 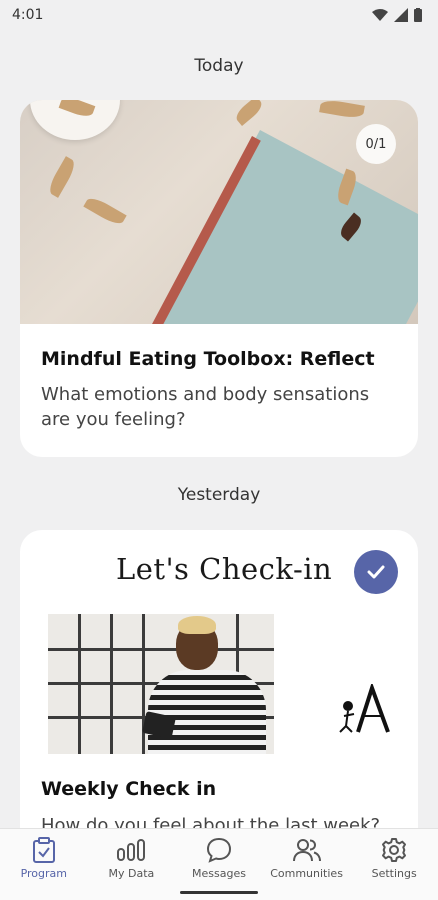 What do you see at coordinates (418, 15) in the screenshot?
I see `battery-icon` at bounding box center [418, 15].